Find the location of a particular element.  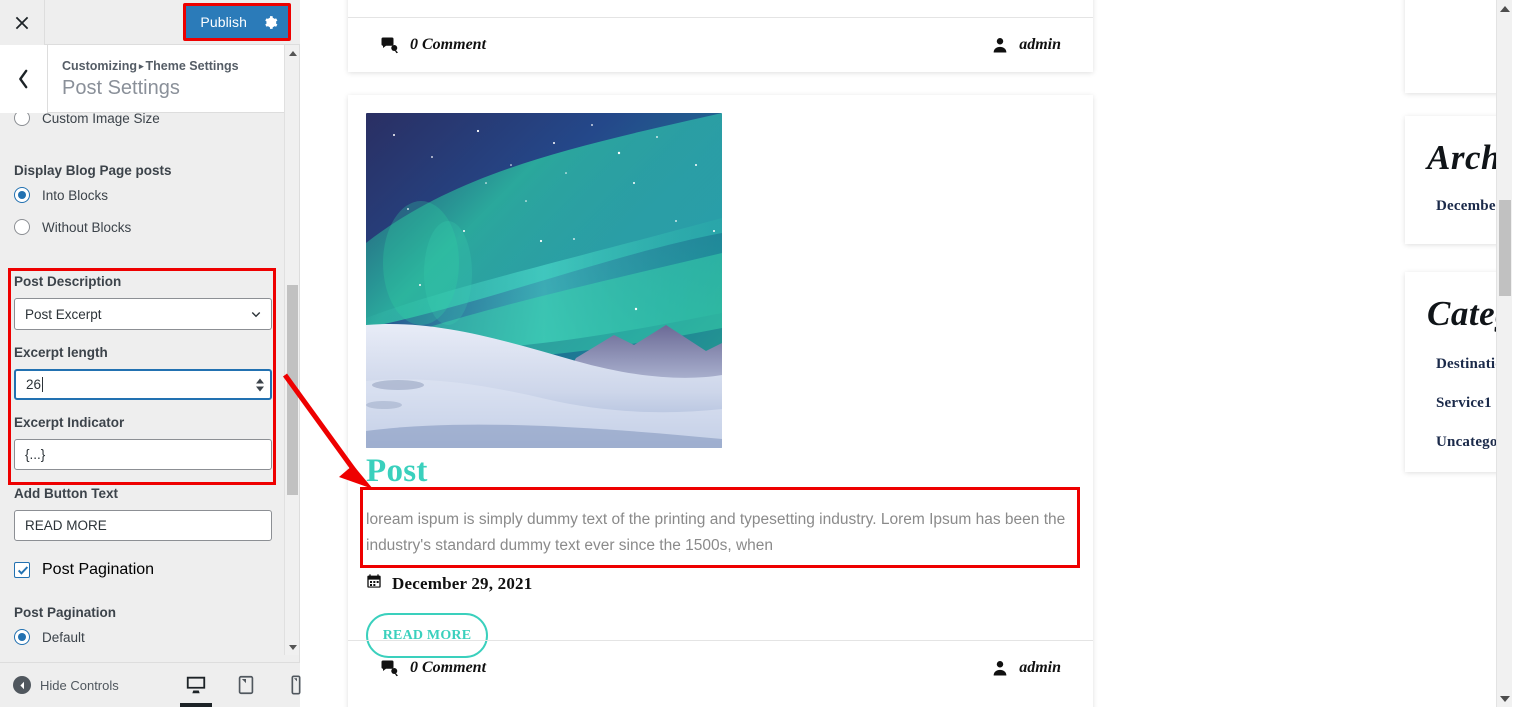

device-desktop-button is located at coordinates (196, 688).